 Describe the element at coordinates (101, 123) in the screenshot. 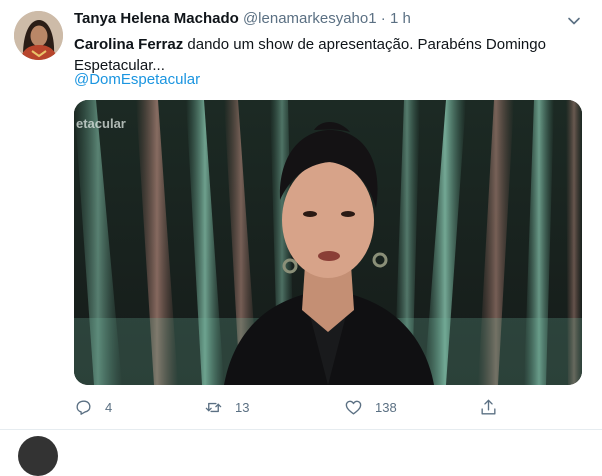

I see `media-overlay-text: etacular` at that location.